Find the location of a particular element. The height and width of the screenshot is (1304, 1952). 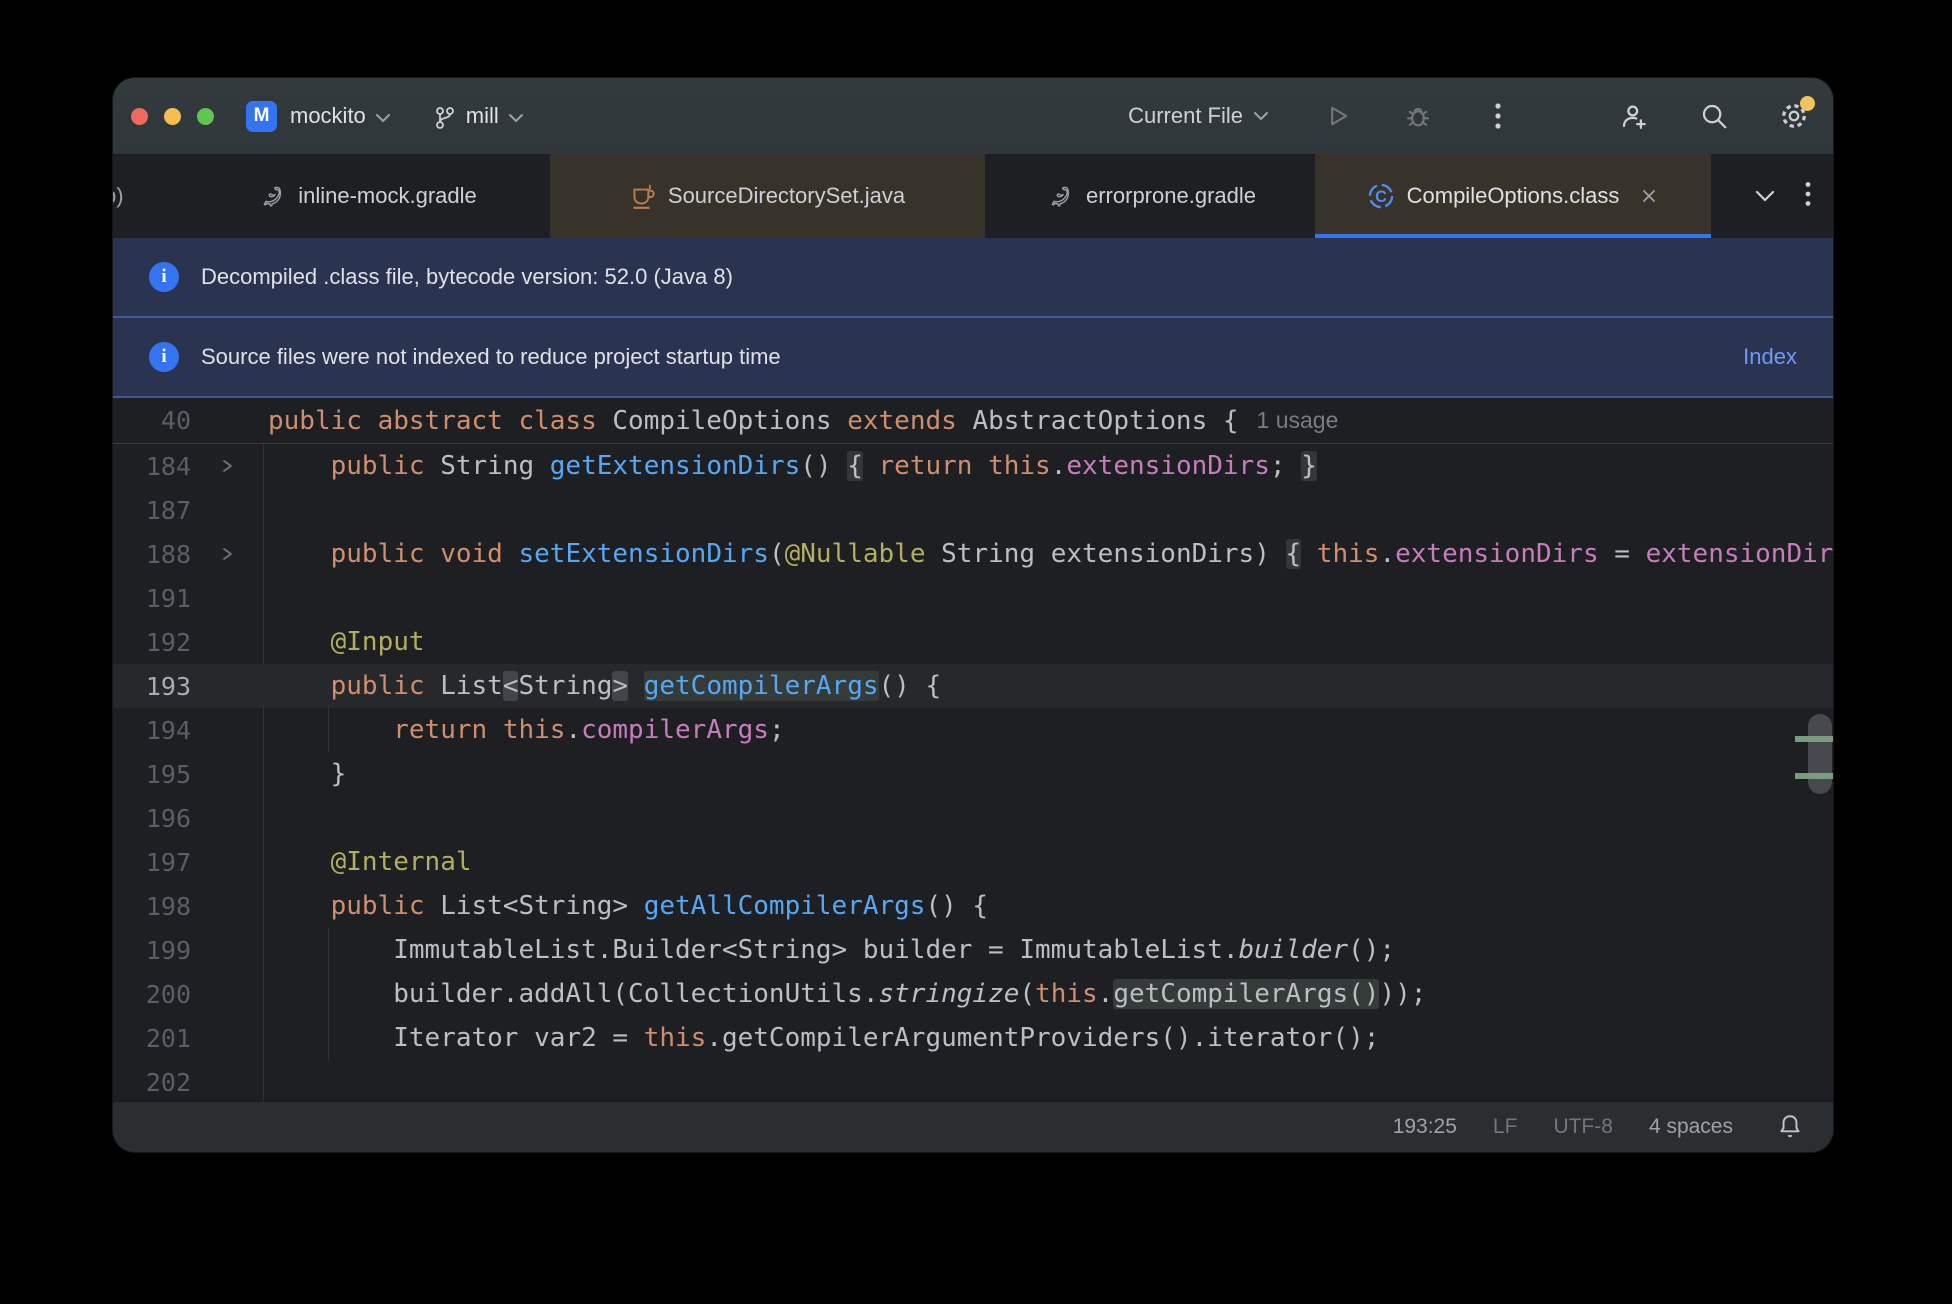

gutter: 194 is located at coordinates (188, 730).